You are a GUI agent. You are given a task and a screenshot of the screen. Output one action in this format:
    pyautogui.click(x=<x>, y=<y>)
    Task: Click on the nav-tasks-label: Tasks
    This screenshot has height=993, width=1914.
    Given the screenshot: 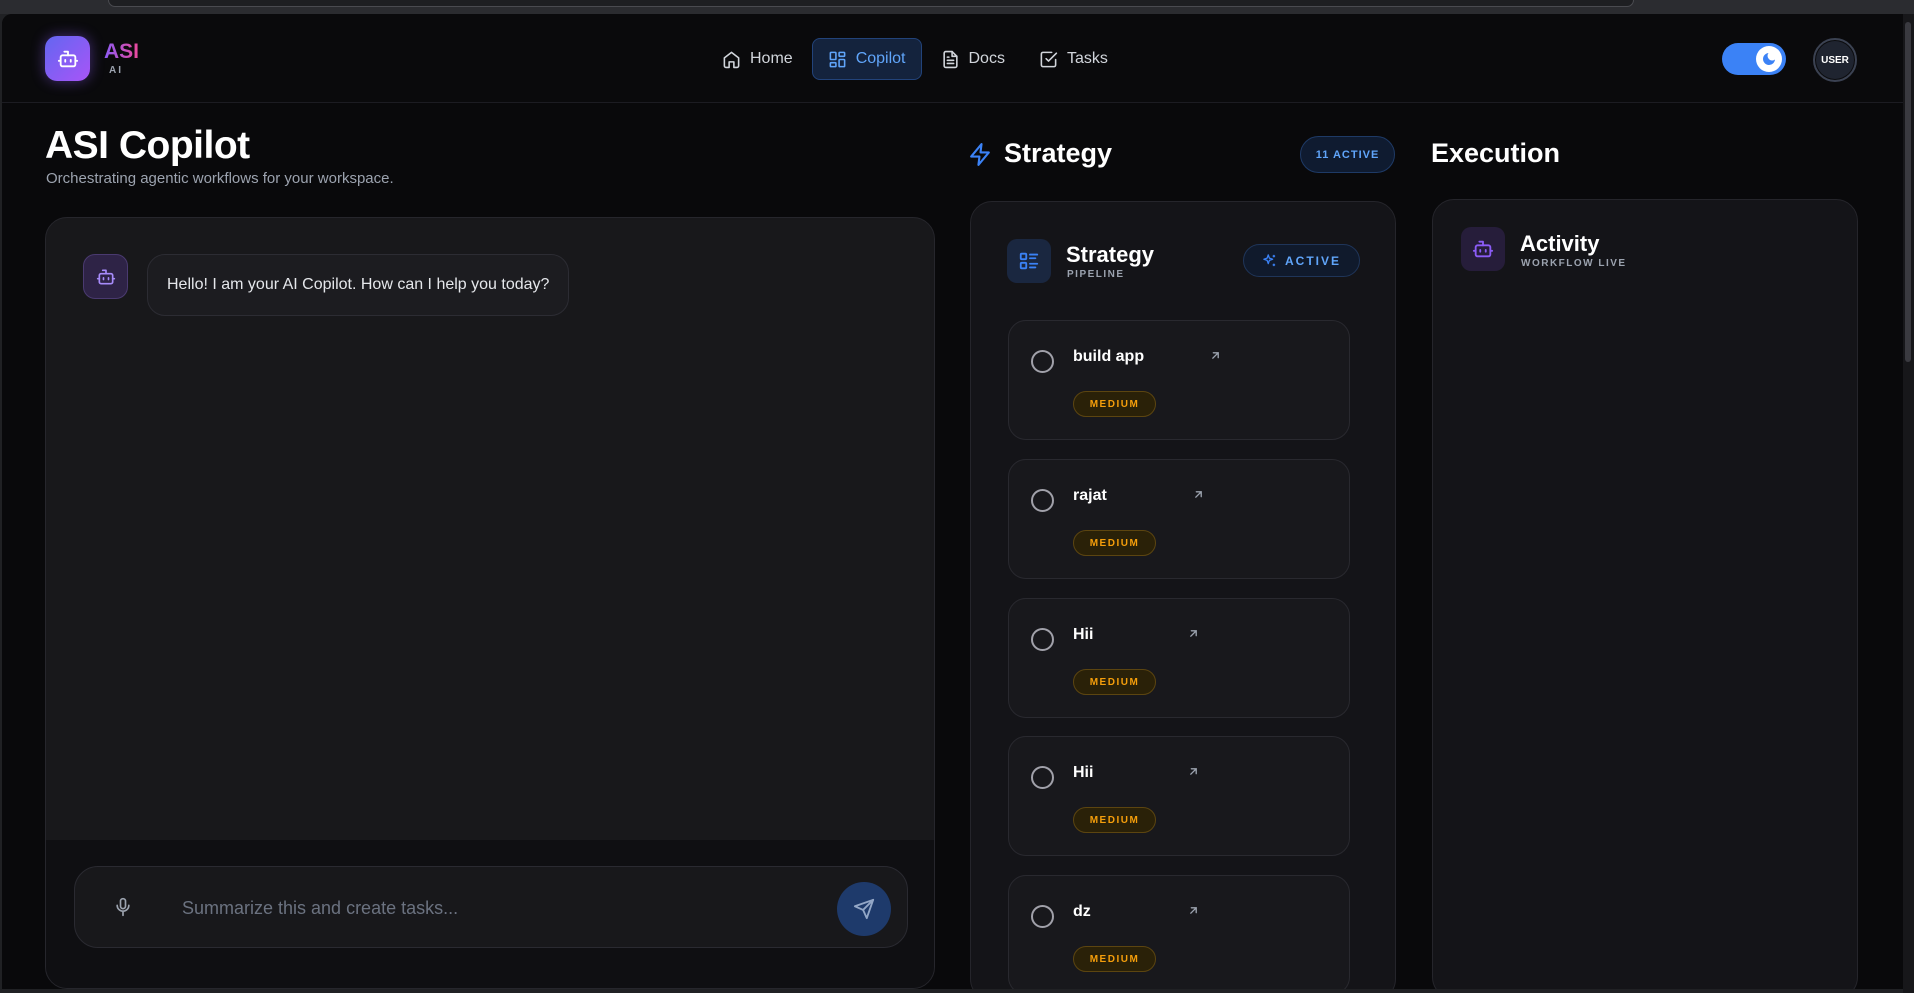 What is the action you would take?
    pyautogui.click(x=1087, y=58)
    